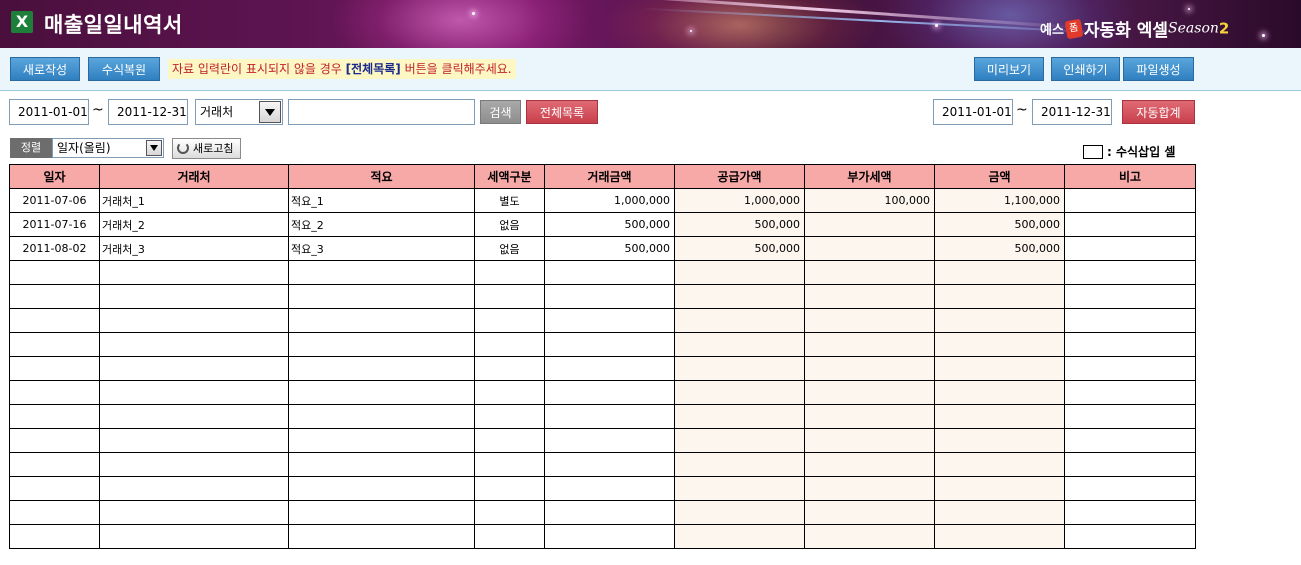 Image resolution: width=1301 pixels, height=565 pixels. Describe the element at coordinates (609, 200) in the screenshot. I see `transaction-amount-cell: 1,000,000` at that location.